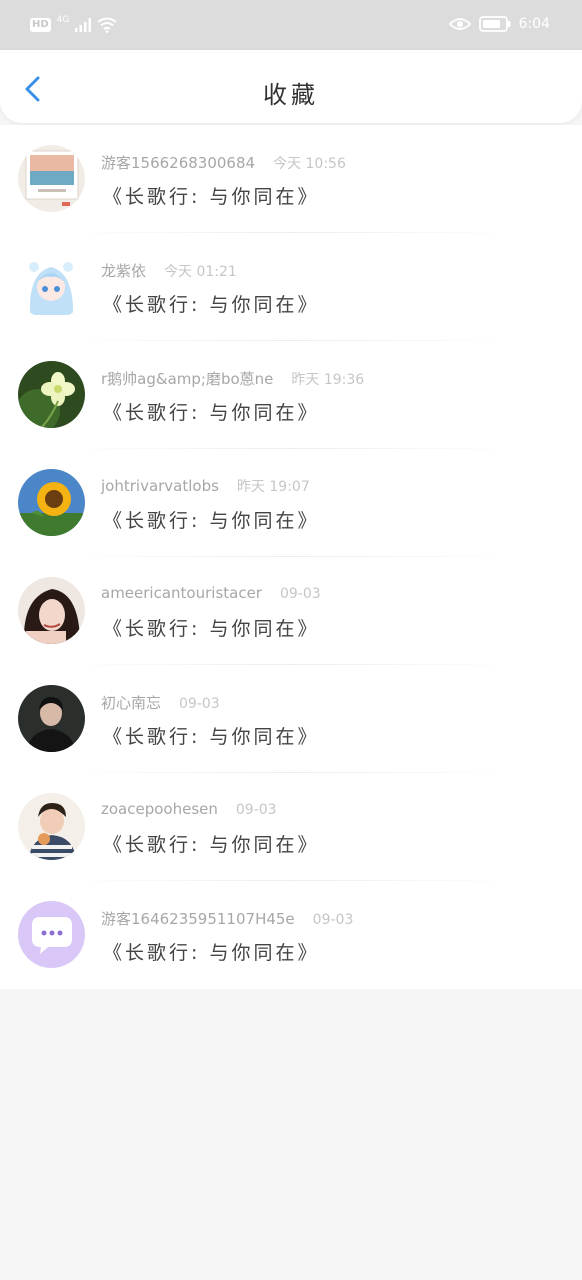 The height and width of the screenshot is (1280, 582). What do you see at coordinates (291, 503) in the screenshot?
I see `list-item: johtrivarvatlobs 昨天 19:07 《长歌行: 与你同在》` at bounding box center [291, 503].